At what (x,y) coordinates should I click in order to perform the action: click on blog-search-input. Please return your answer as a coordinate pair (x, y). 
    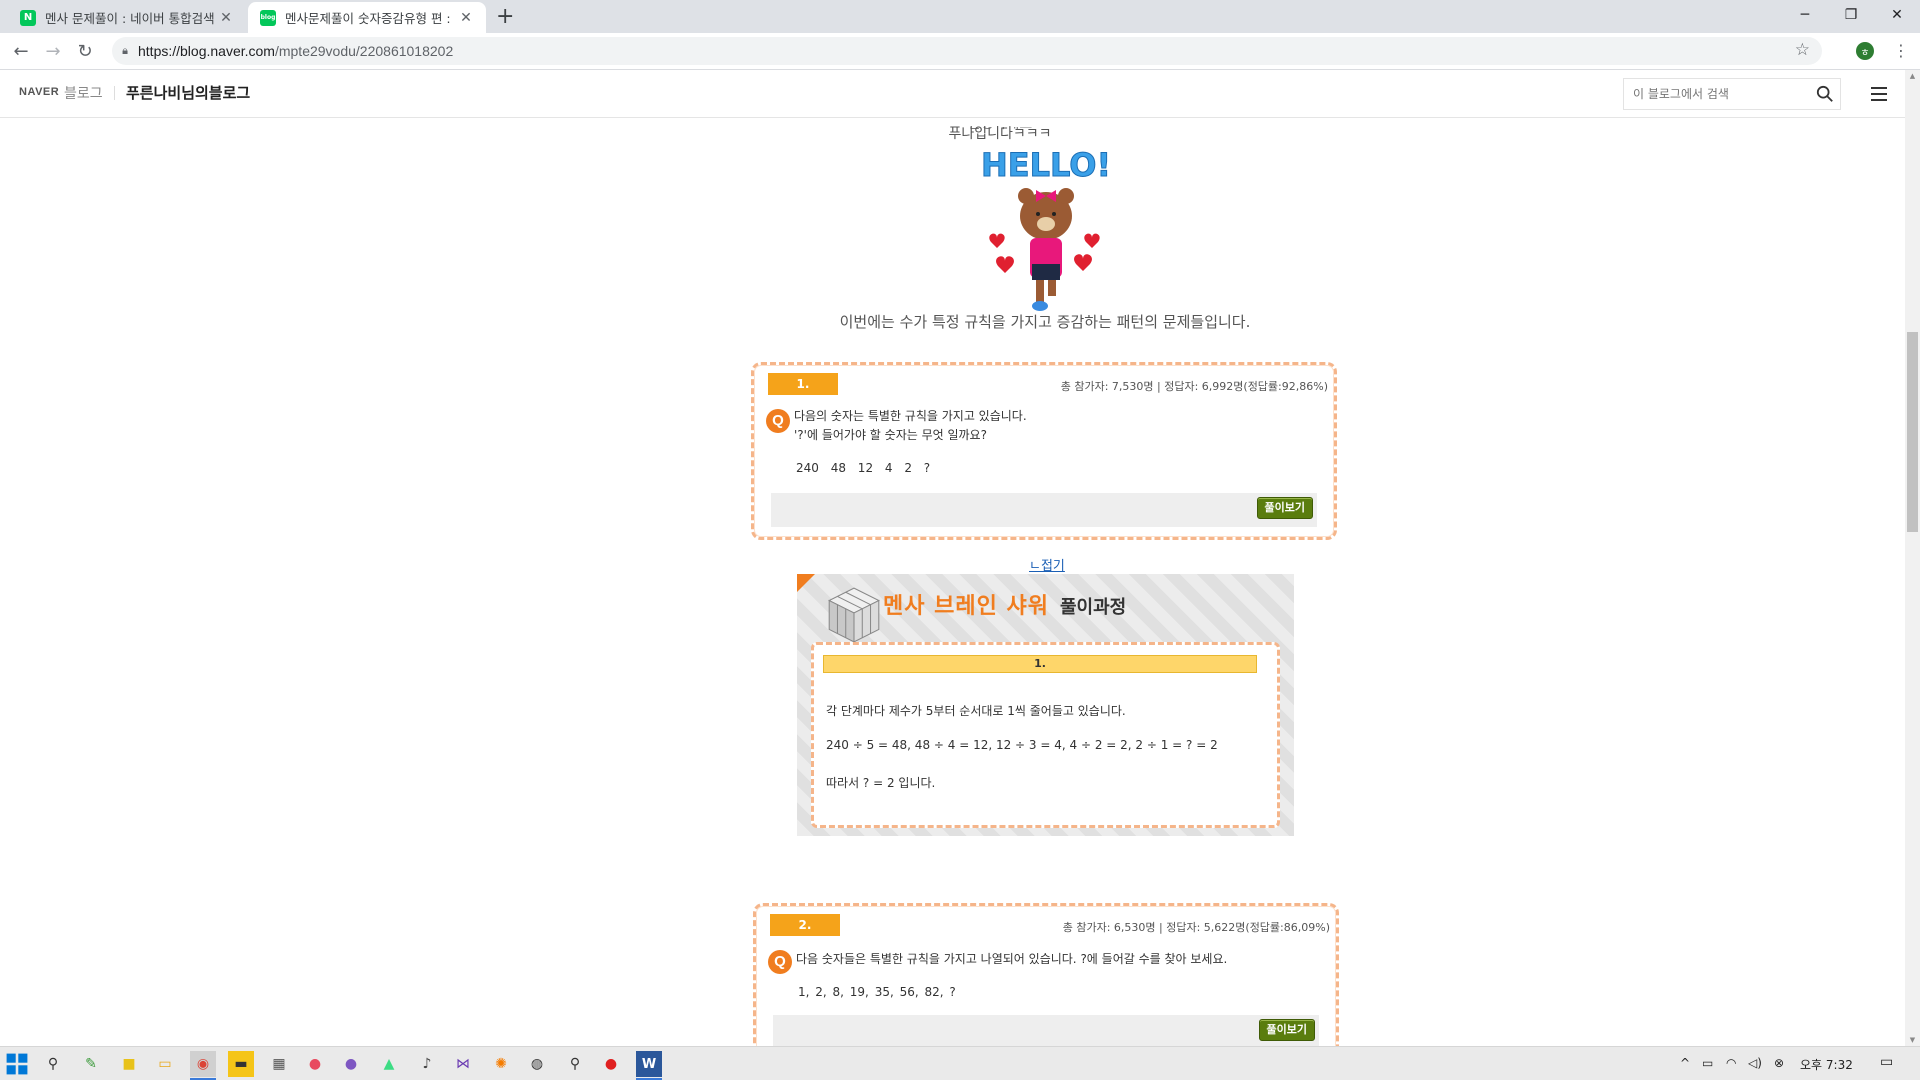
    Looking at the image, I should click on (1723, 94).